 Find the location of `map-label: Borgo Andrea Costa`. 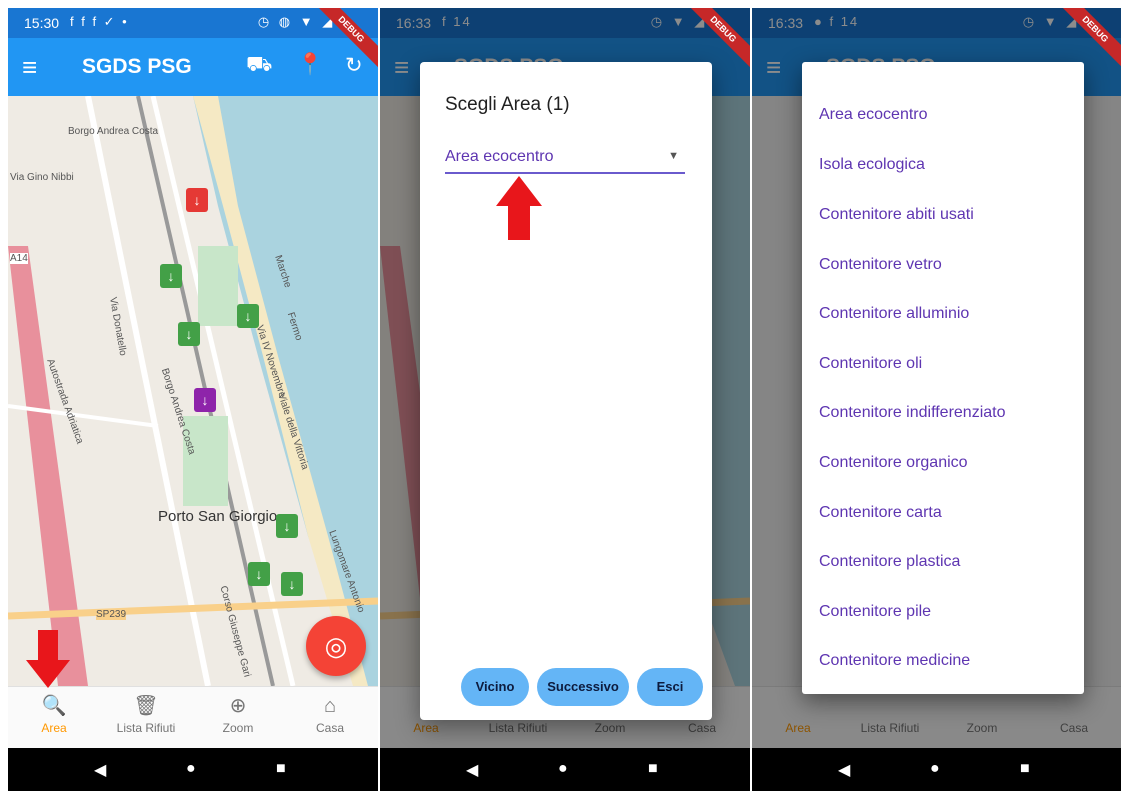

map-label: Borgo Andrea Costa is located at coordinates (113, 131).